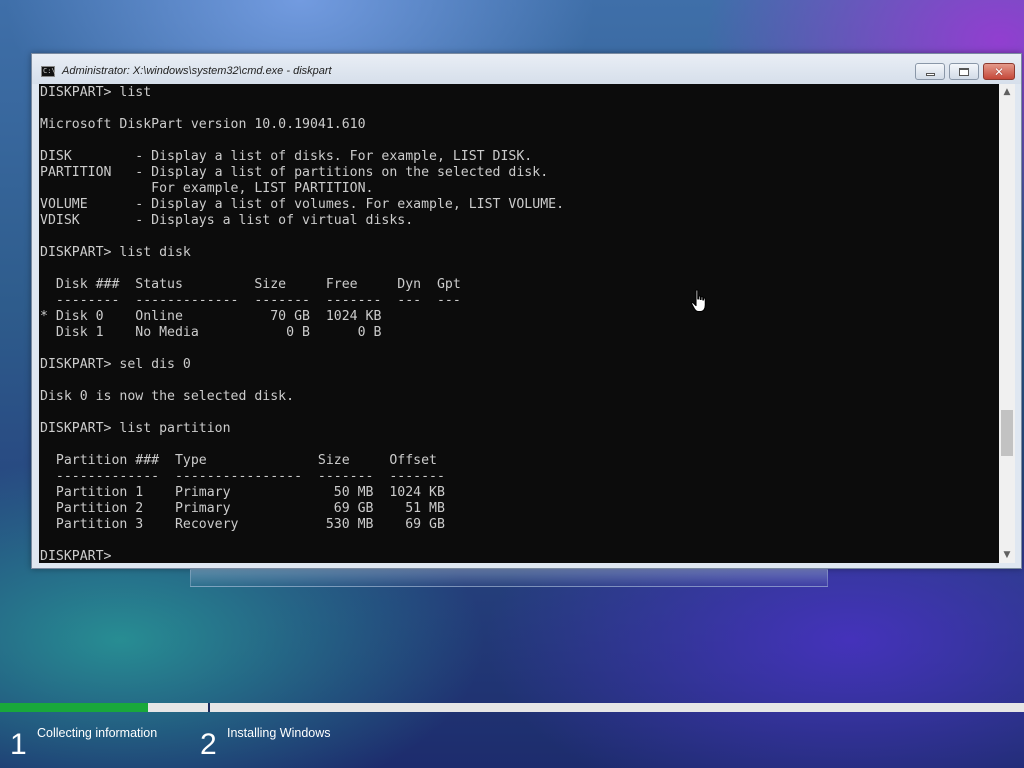 The image size is (1024, 768). Describe the element at coordinates (698, 301) in the screenshot. I see `hand-pointer-icon` at that location.